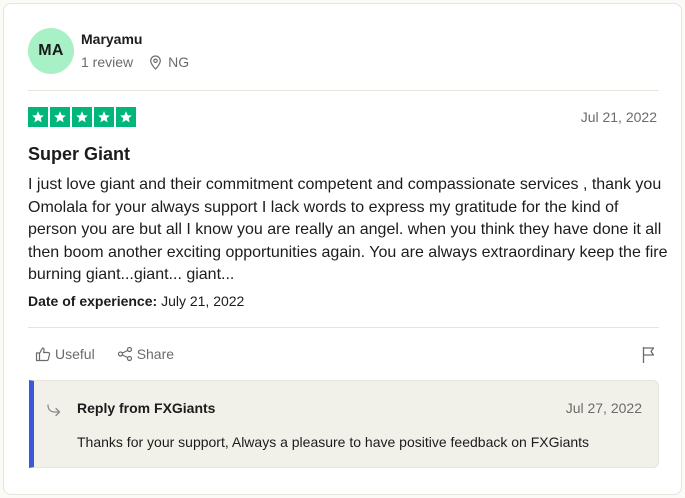 This screenshot has height=498, width=685. I want to click on date-of-experience: Date of experience: July 21, 2022, so click(136, 301).